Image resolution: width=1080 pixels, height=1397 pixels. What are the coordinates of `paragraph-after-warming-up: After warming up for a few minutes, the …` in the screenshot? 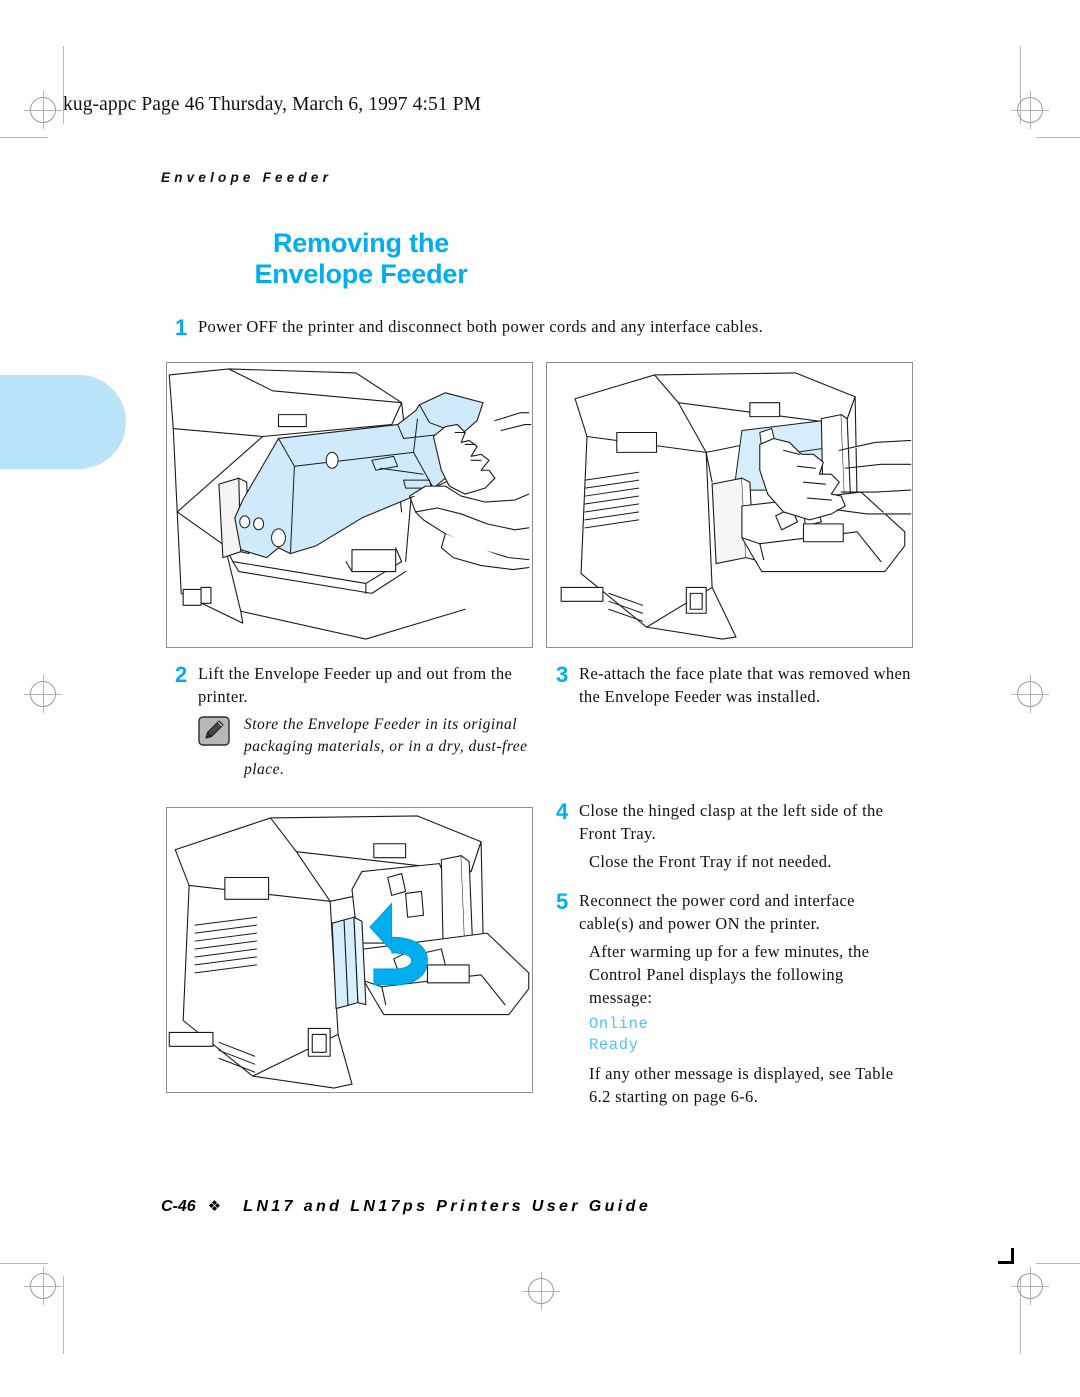 It's located at (729, 974).